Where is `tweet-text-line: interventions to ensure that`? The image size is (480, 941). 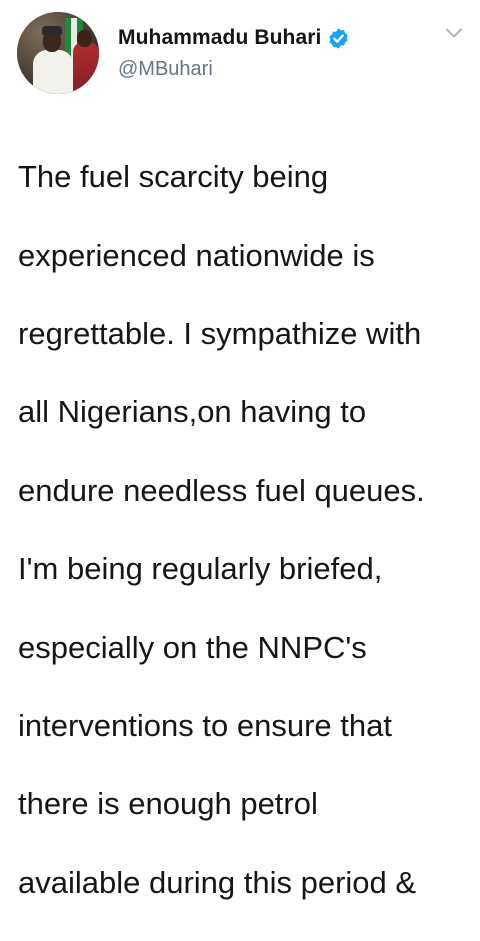 tweet-text-line: interventions to ensure that is located at coordinates (205, 726).